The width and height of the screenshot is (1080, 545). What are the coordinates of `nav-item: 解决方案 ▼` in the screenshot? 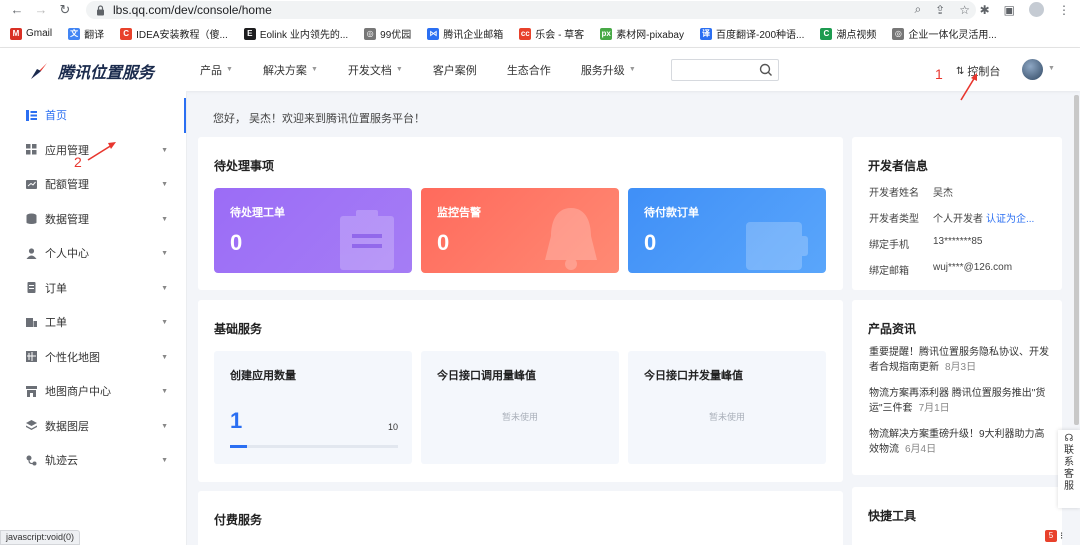 It's located at (290, 70).